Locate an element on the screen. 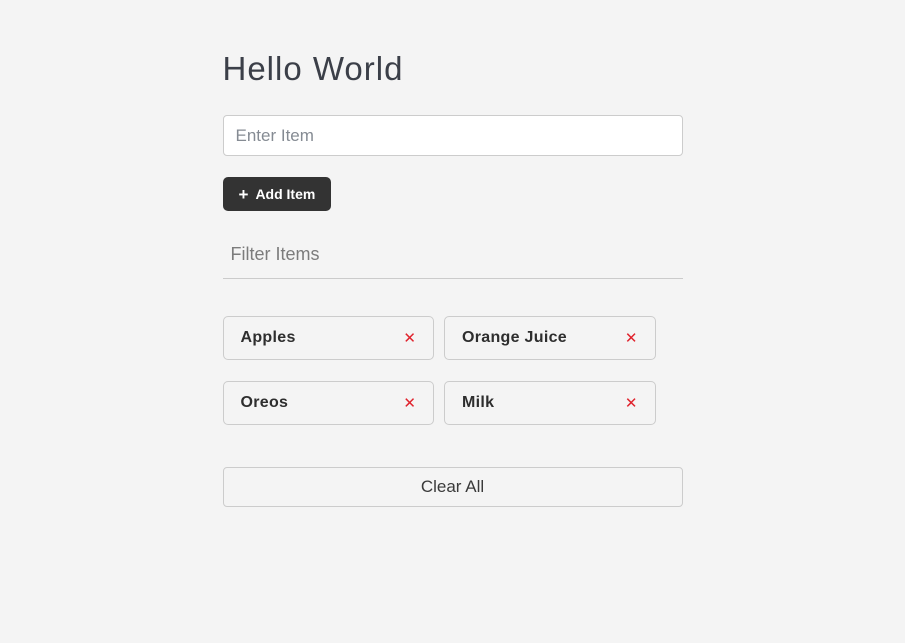 The height and width of the screenshot is (643, 905). item-input is located at coordinates (452, 135).